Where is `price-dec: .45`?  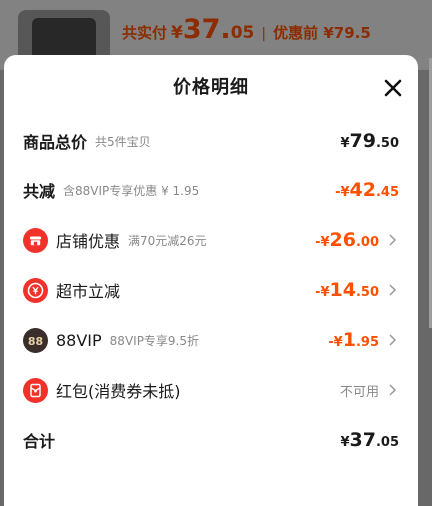
price-dec: .45 is located at coordinates (387, 192).